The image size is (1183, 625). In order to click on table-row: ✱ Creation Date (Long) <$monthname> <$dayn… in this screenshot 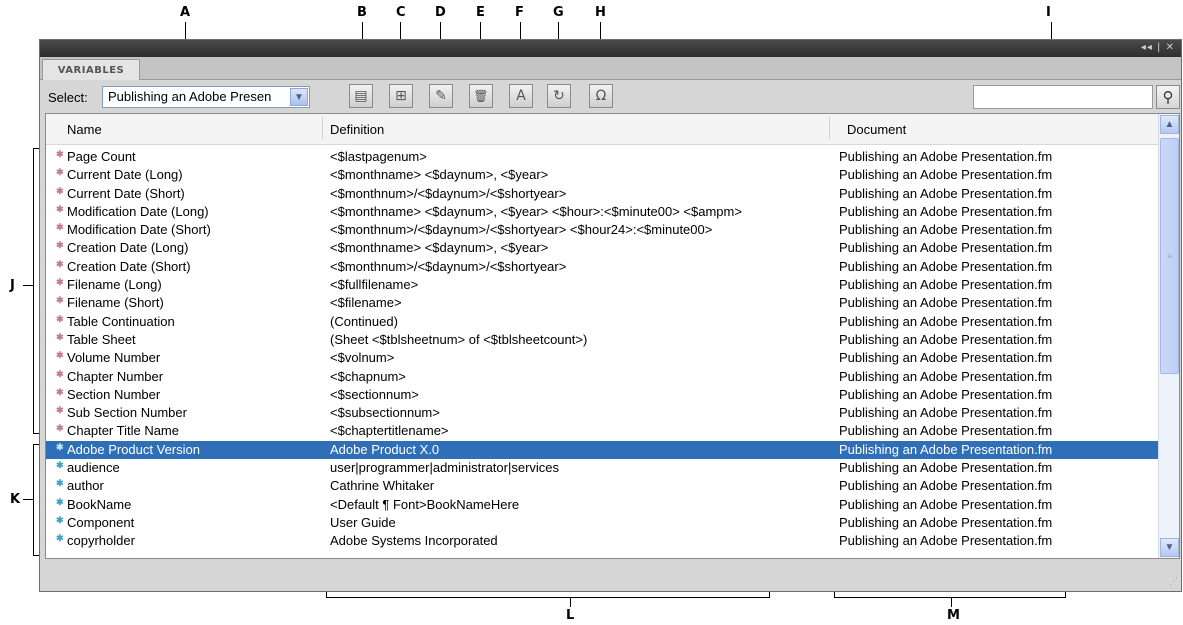, I will do `click(602, 248)`.